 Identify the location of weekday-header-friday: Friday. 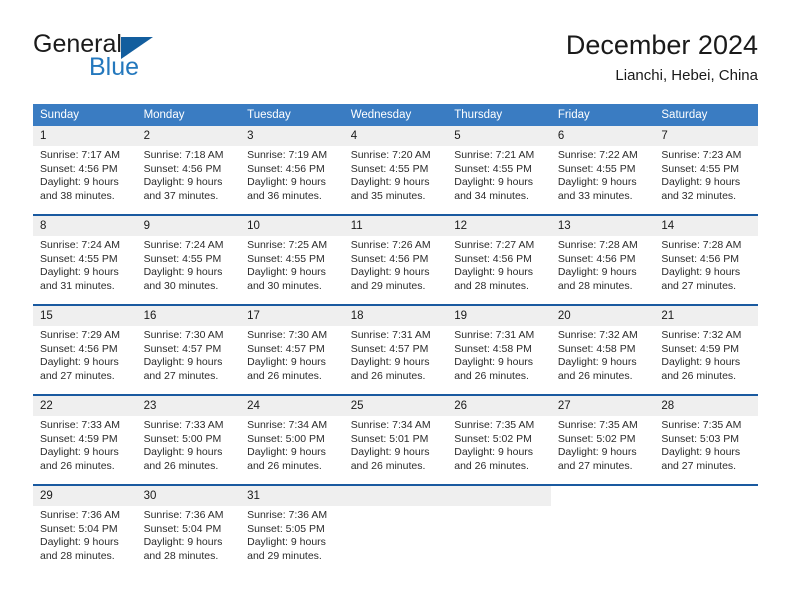
(602, 115).